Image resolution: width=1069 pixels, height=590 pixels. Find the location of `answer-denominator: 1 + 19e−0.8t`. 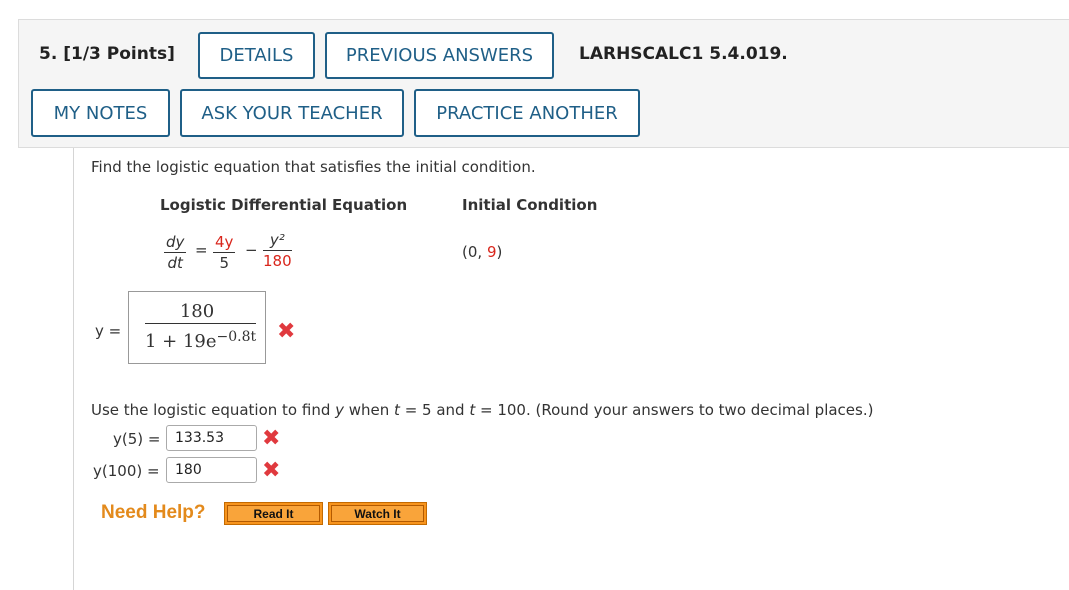

answer-denominator: 1 + 19e−0.8t is located at coordinates (201, 340).